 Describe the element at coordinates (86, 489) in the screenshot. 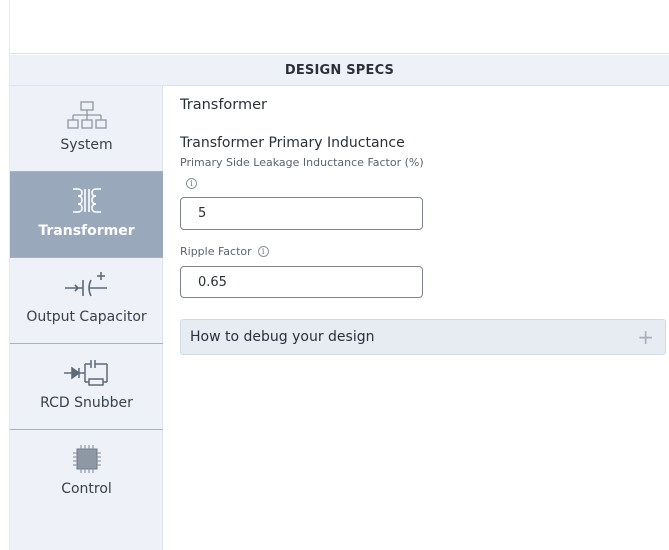

I see `sidebar-item-label: Control` at that location.